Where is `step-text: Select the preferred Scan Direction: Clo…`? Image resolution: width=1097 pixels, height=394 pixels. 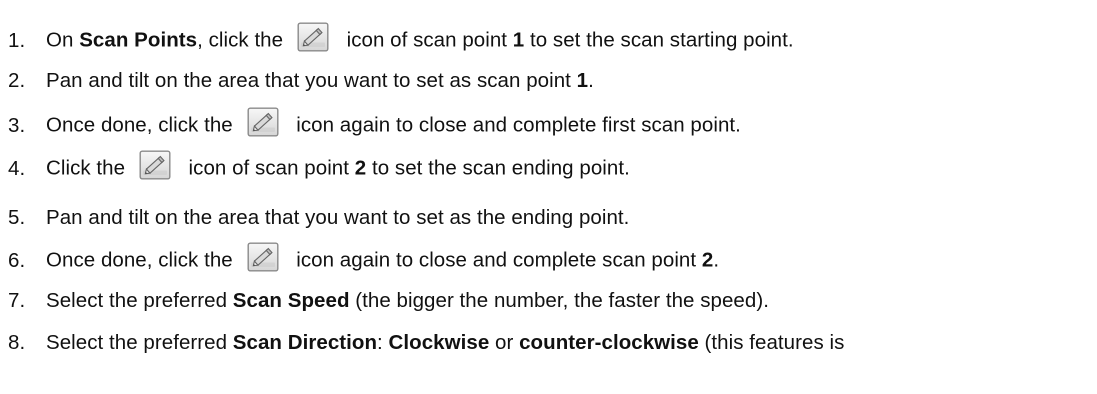 step-text: Select the preferred Scan Direction: Clo… is located at coordinates (445, 343).